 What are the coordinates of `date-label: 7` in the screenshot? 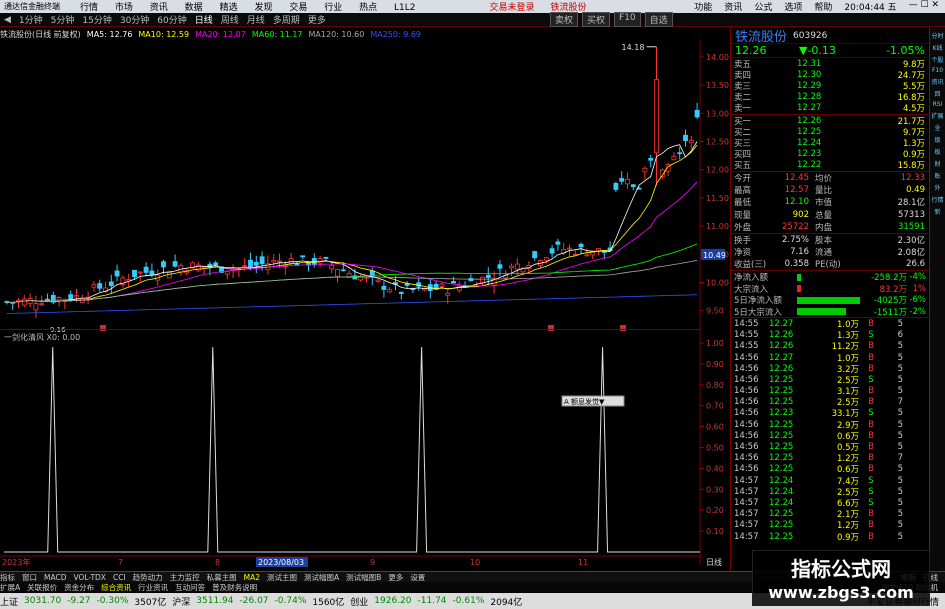 It's located at (120, 562).